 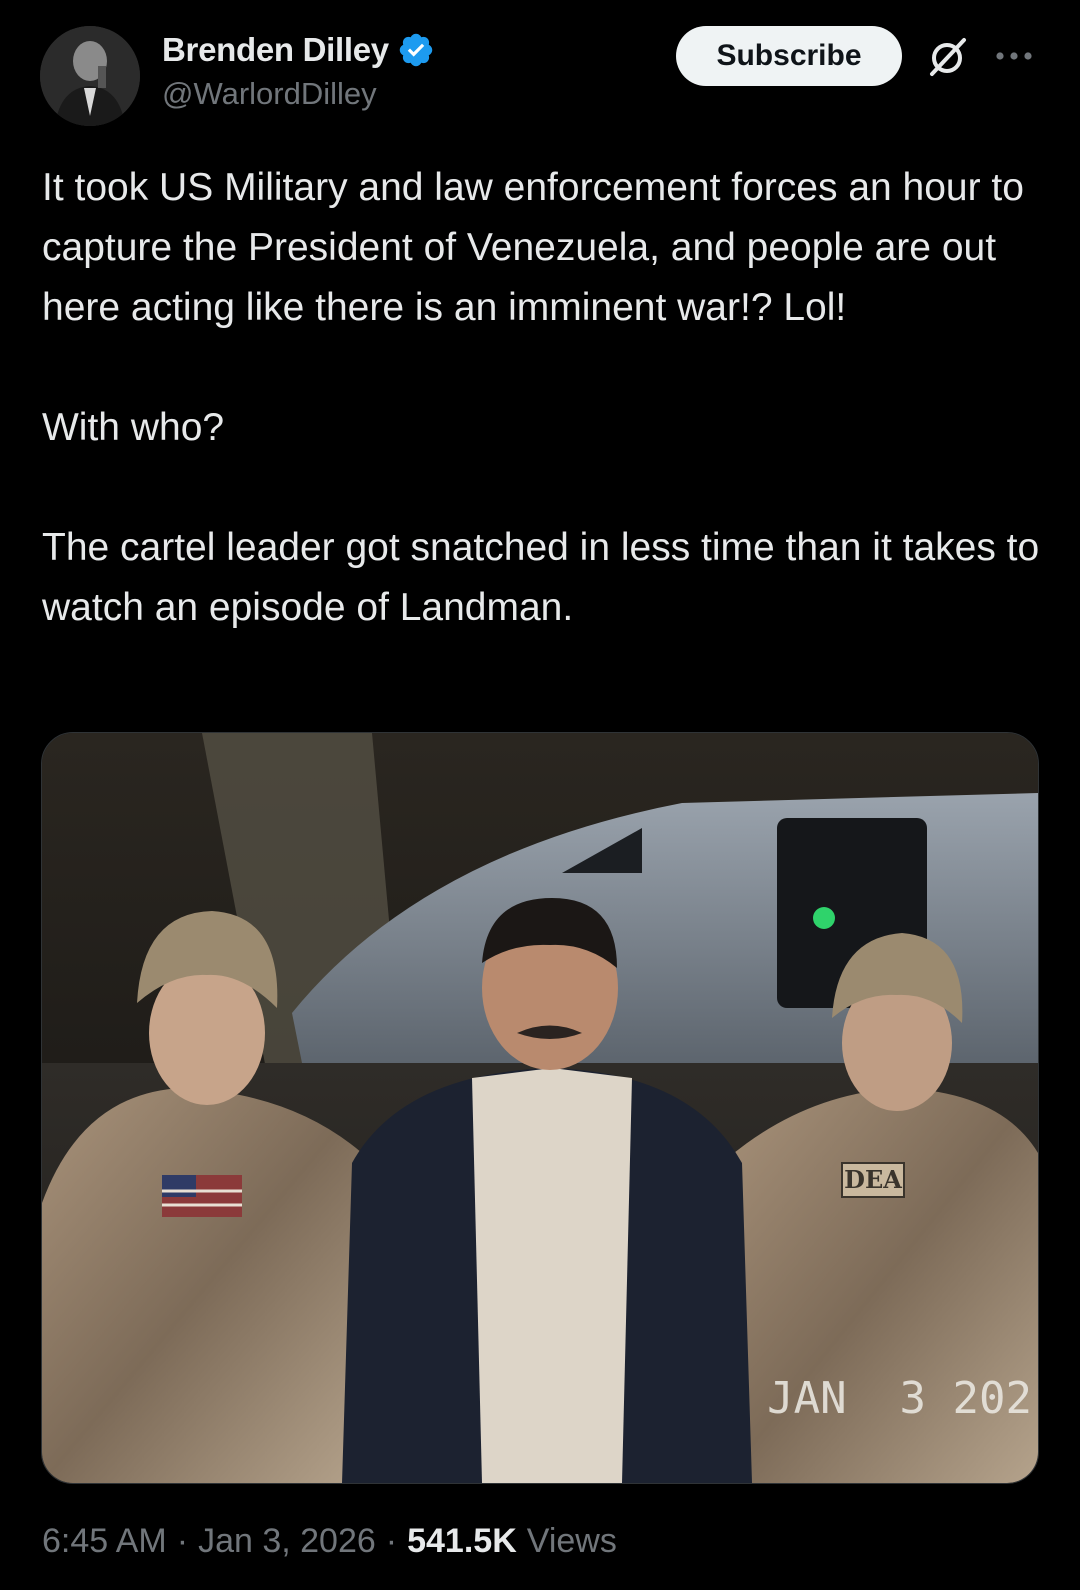 I want to click on author-info: Brenden Dilley @WarlordDilley, so click(x=298, y=70).